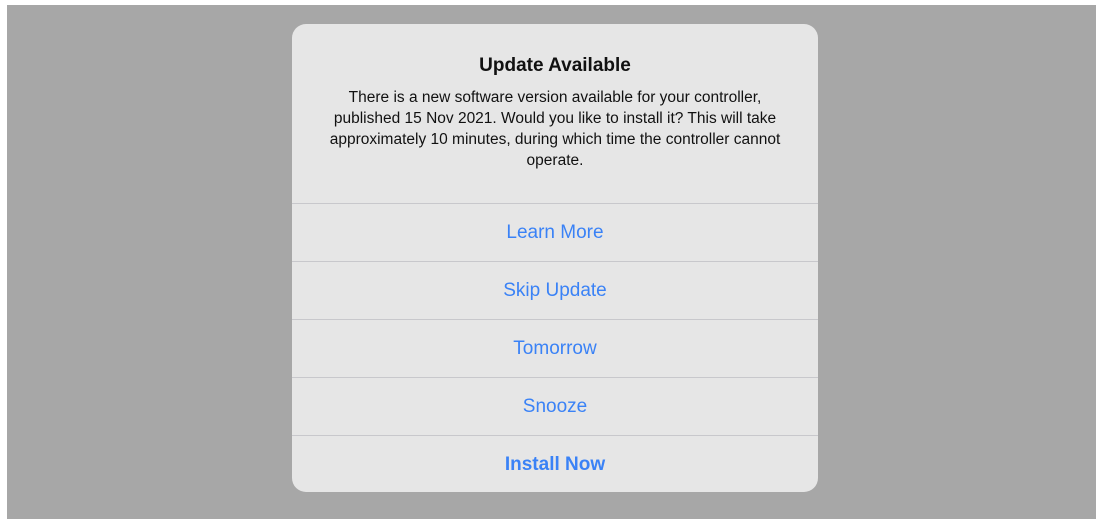  Describe the element at coordinates (555, 290) in the screenshot. I see `skip-update-button: Skip Update` at that location.